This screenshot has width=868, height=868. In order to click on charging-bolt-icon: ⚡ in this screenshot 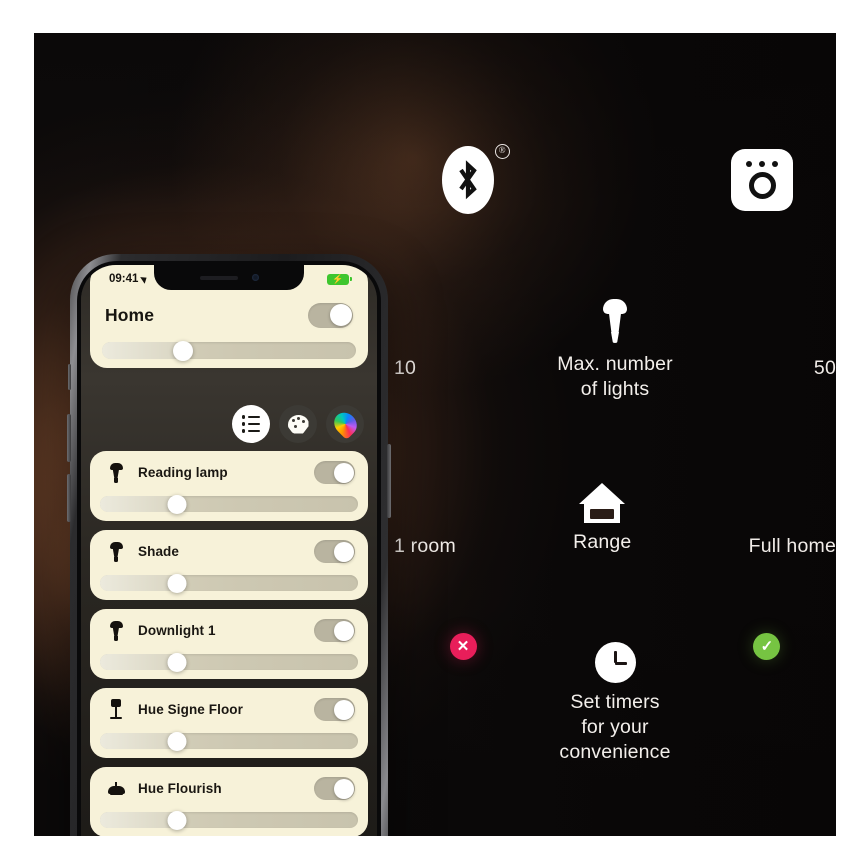, I will do `click(338, 278)`.